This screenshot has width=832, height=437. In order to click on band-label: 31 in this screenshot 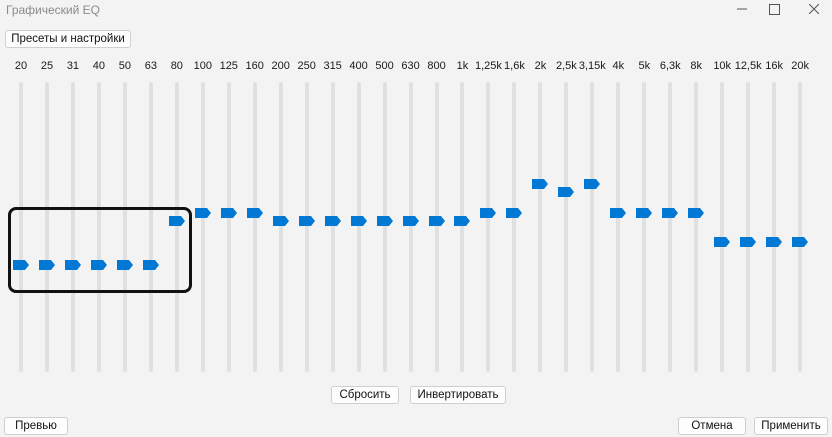, I will do `click(73, 66)`.